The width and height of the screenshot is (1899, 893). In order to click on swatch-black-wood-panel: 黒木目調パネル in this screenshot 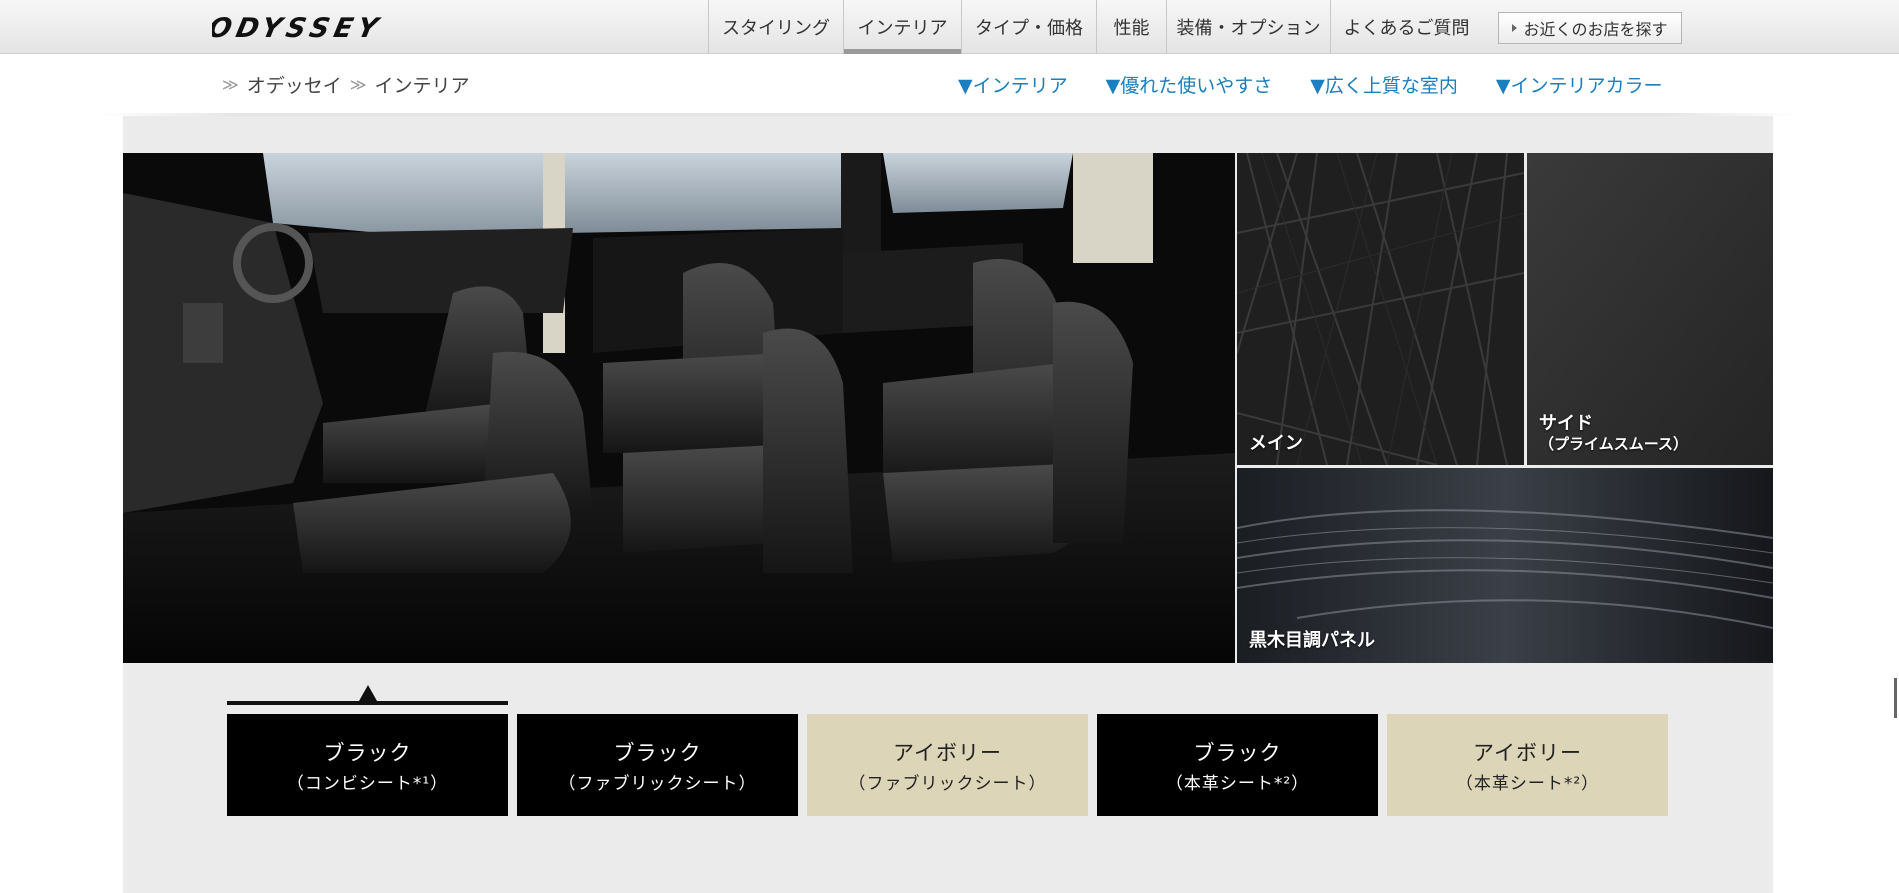, I will do `click(1505, 565)`.